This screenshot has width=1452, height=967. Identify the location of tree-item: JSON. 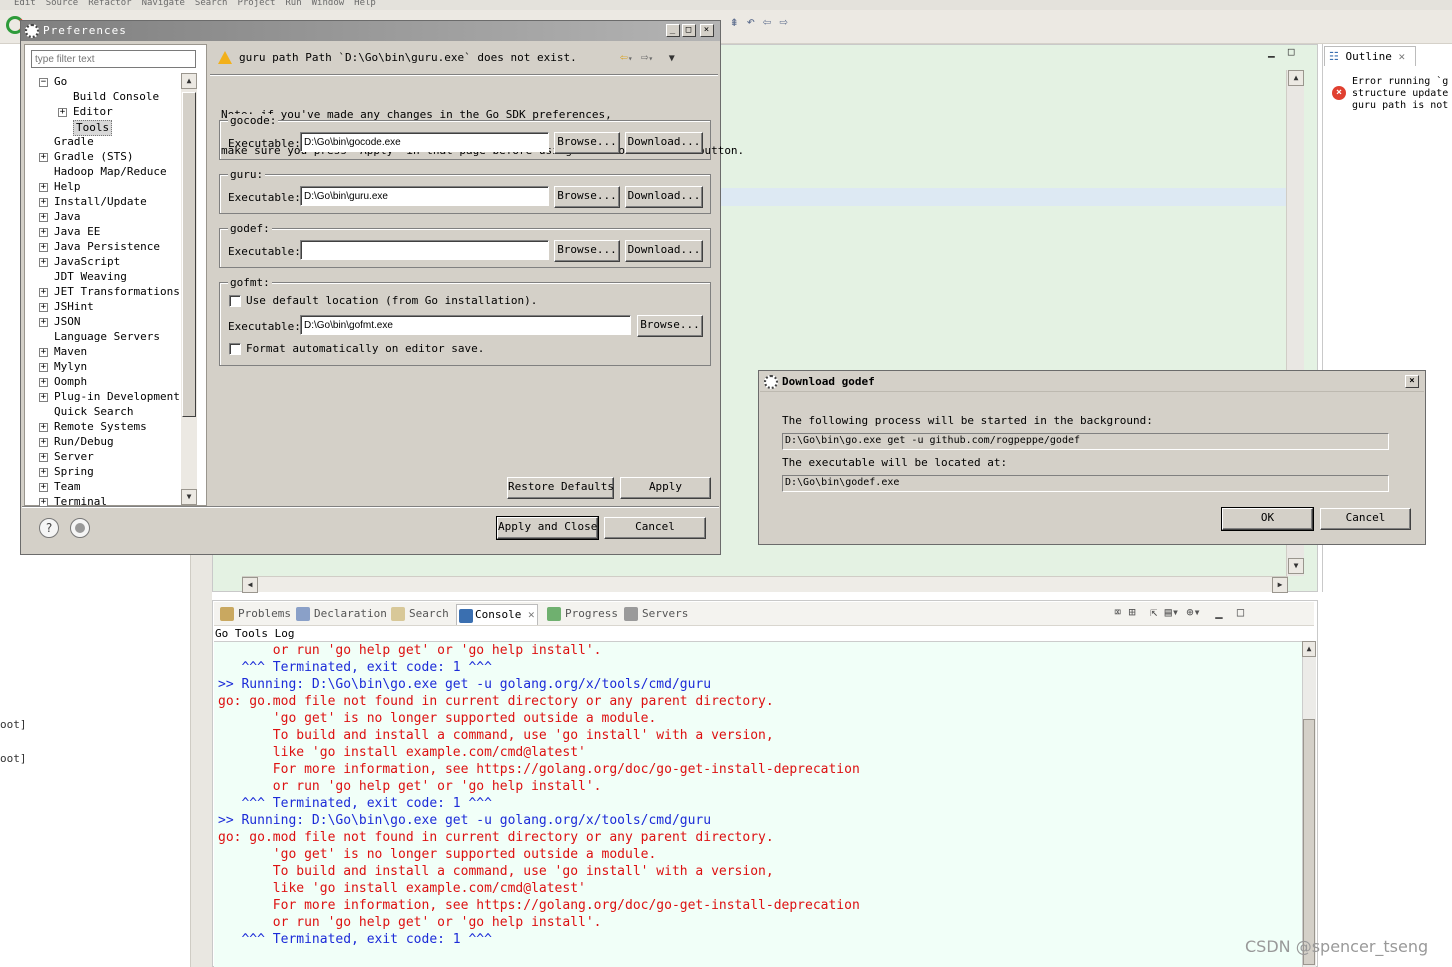
(67, 322).